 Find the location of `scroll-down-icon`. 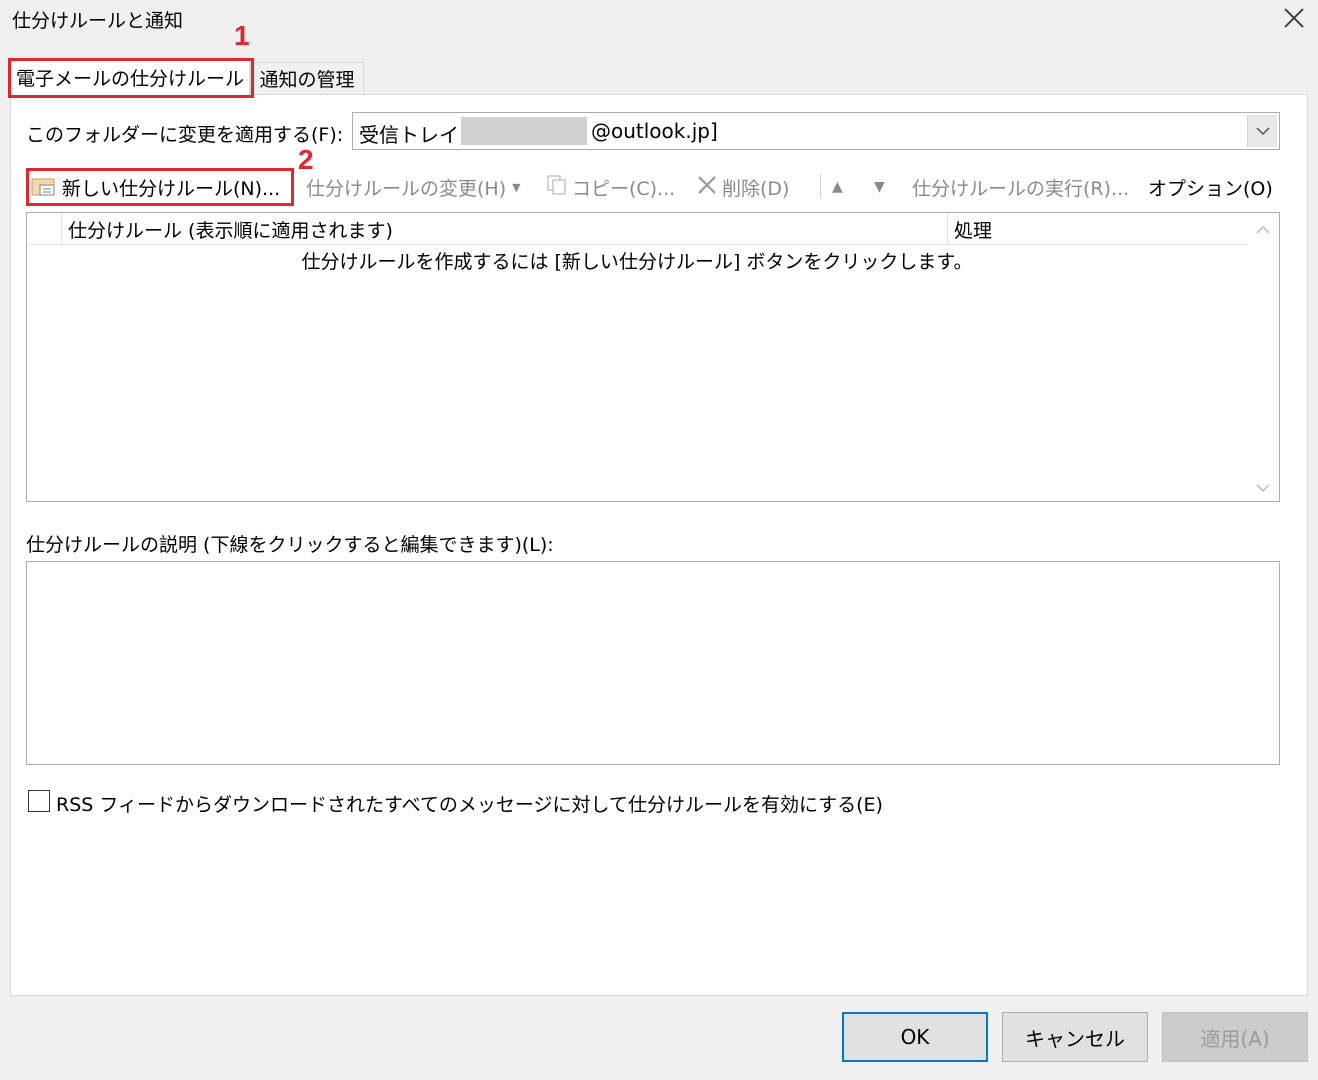

scroll-down-icon is located at coordinates (1263, 488).